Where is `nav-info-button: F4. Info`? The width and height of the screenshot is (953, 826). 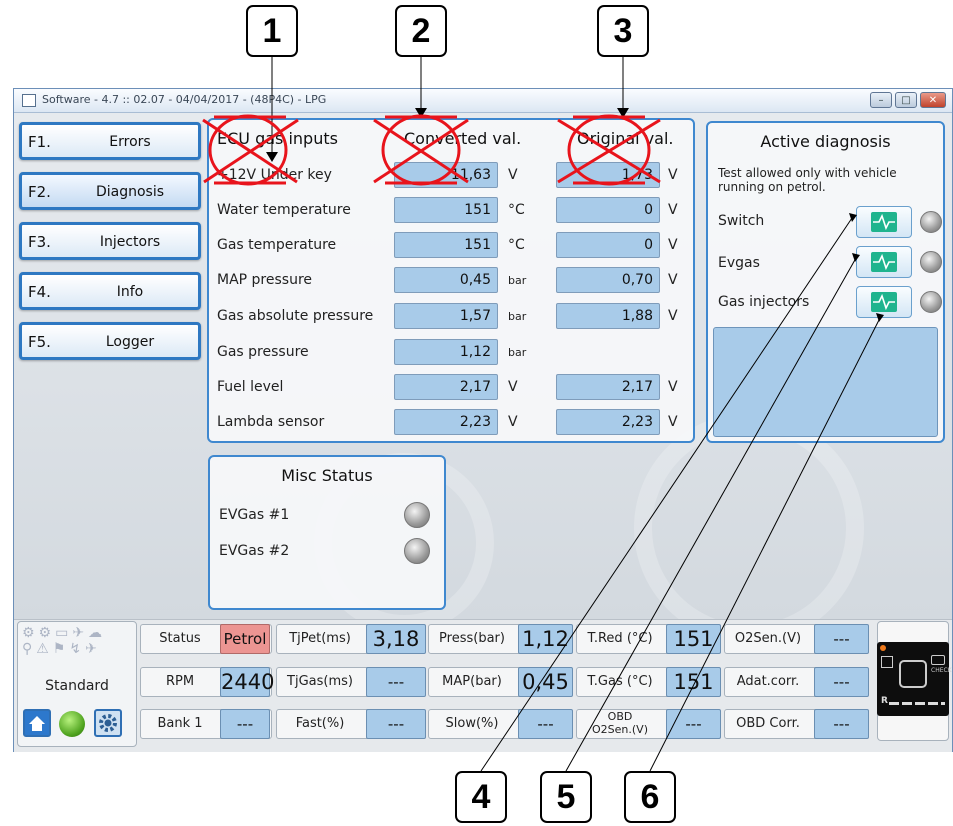
nav-info-button: F4. Info is located at coordinates (110, 291).